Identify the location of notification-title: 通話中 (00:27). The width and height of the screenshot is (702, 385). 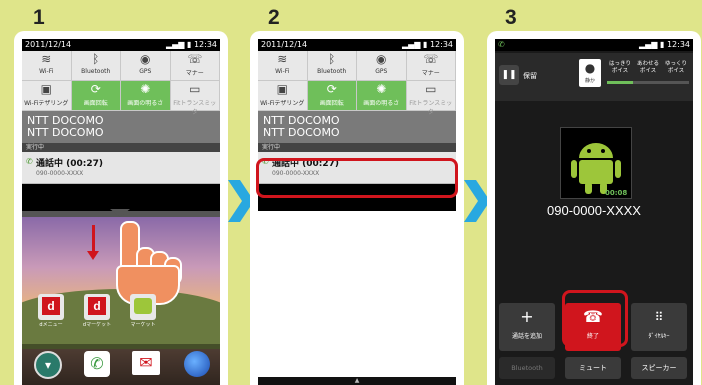
(70, 164).